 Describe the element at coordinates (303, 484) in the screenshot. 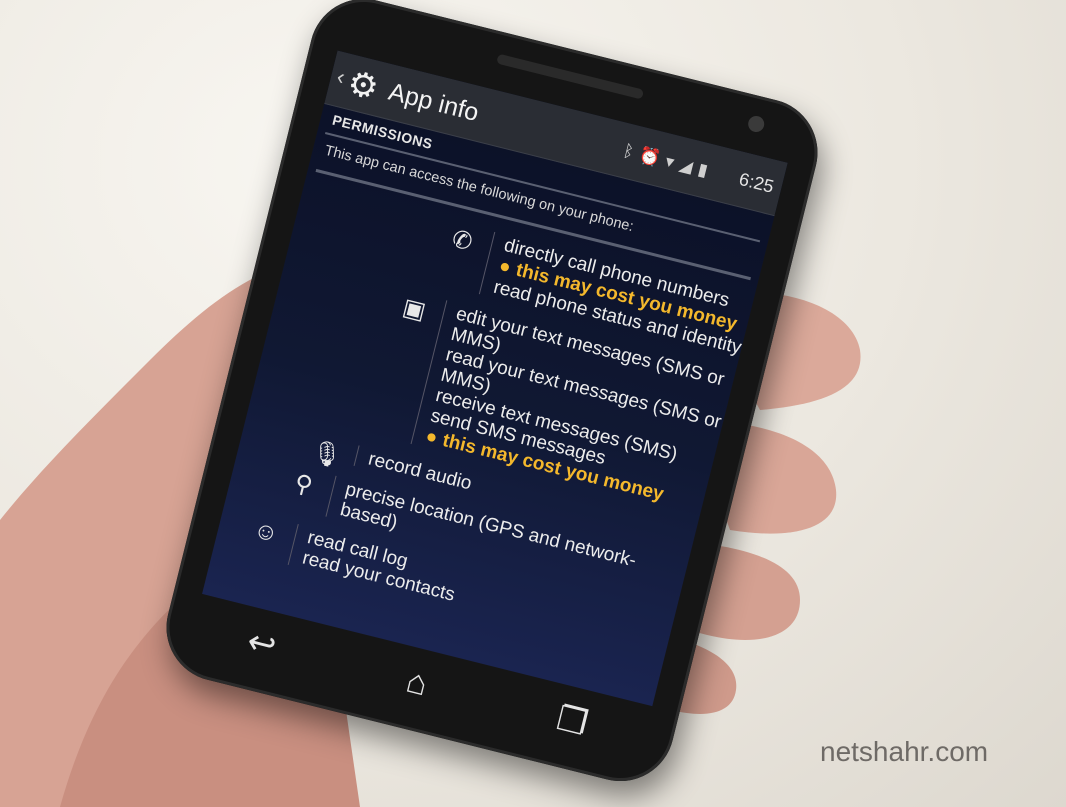

I see `location-pin-icon: ⚲` at that location.